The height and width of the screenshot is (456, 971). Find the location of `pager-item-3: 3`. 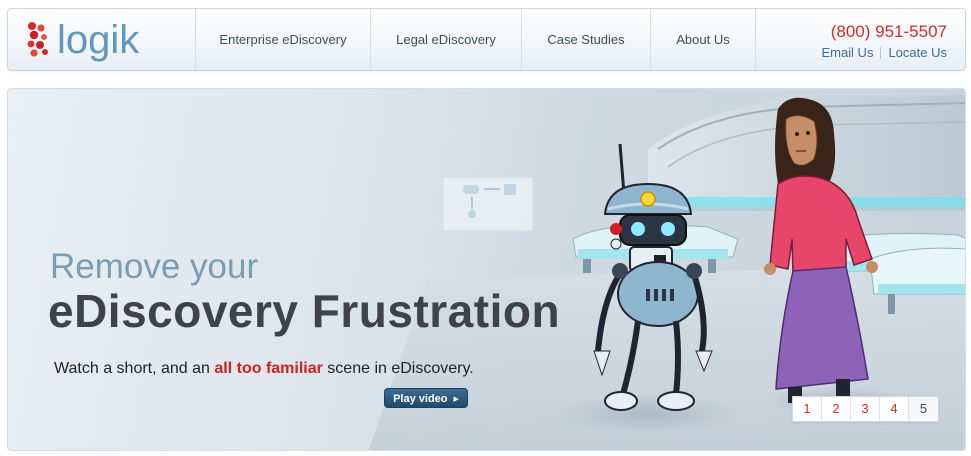

pager-item-3: 3 is located at coordinates (865, 409).